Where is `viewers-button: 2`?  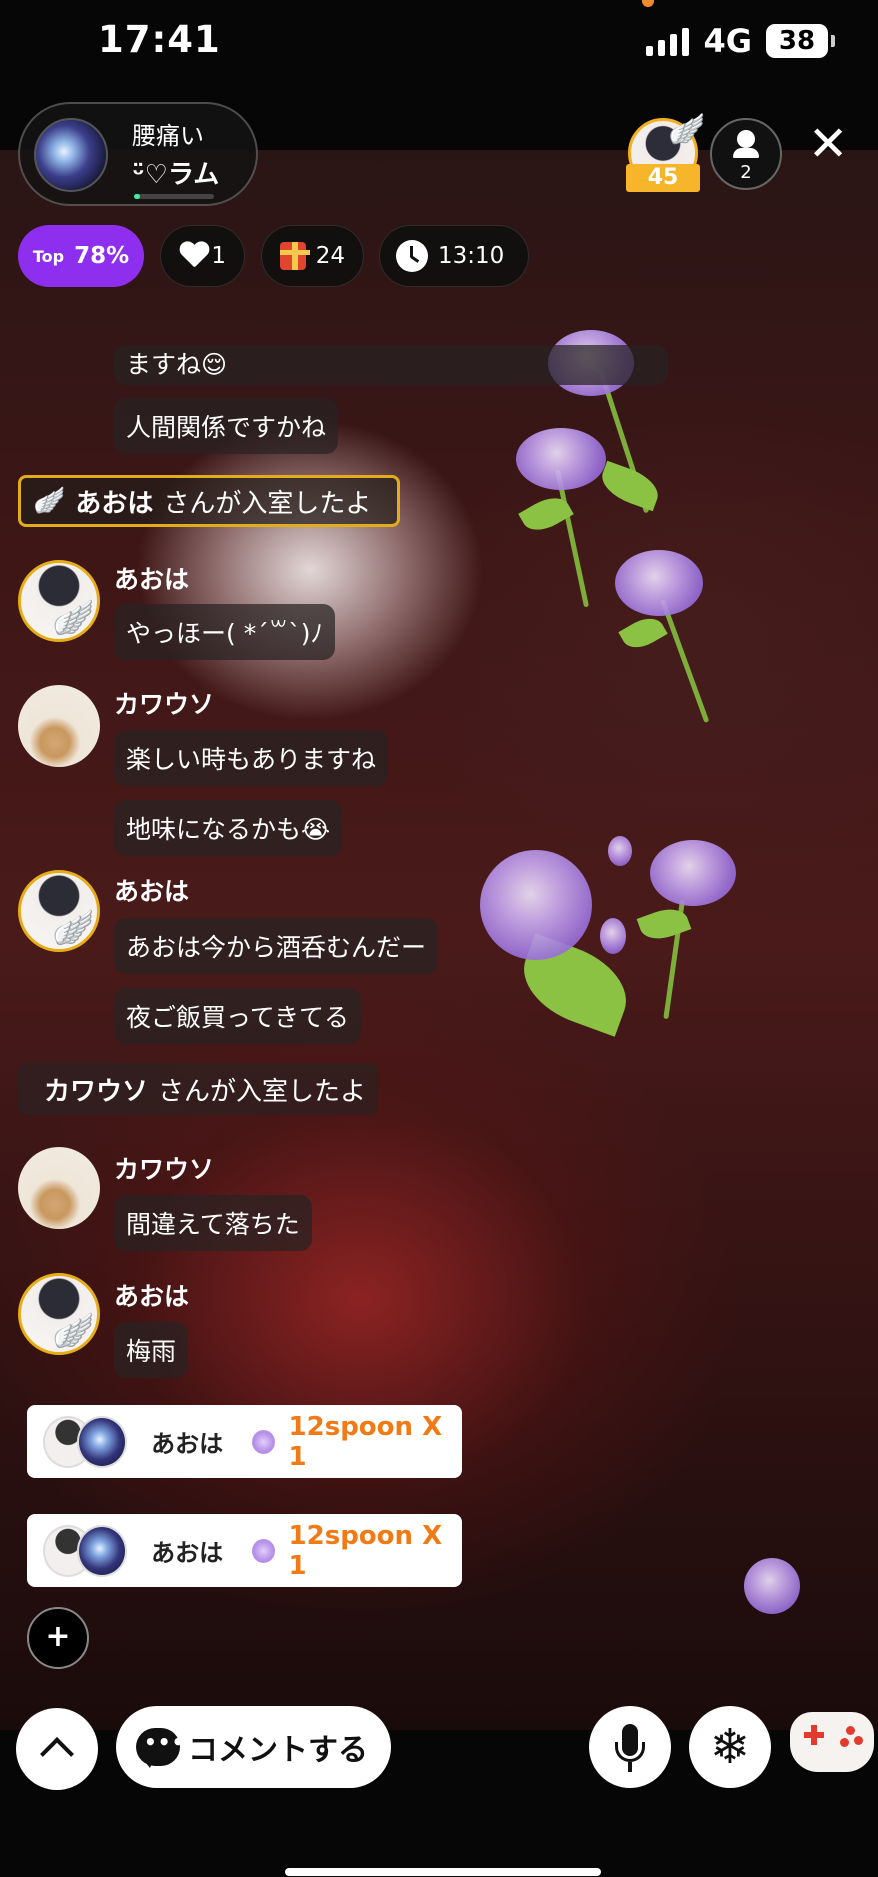 viewers-button: 2 is located at coordinates (746, 154).